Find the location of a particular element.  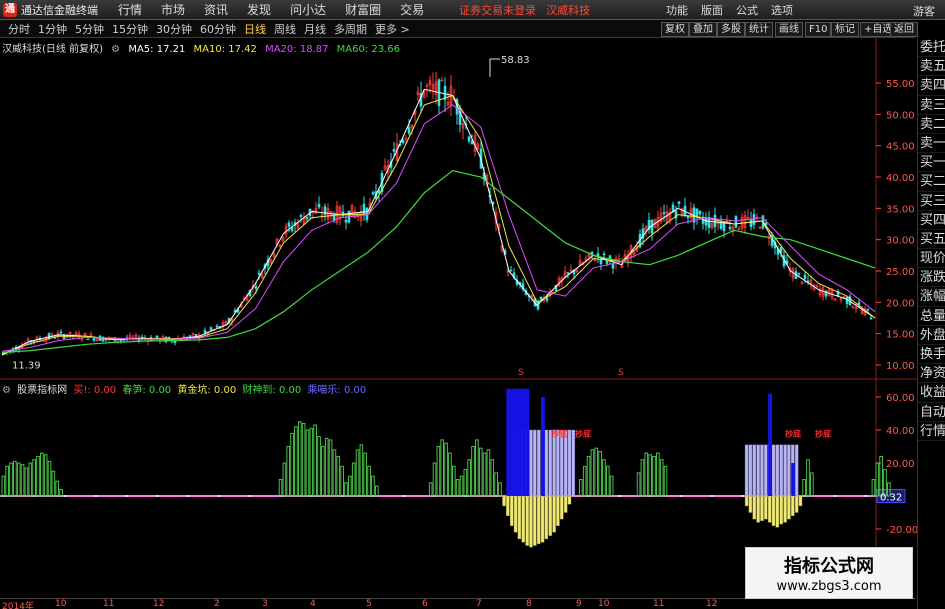

side-item-20: 行情 is located at coordinates (931, 431).